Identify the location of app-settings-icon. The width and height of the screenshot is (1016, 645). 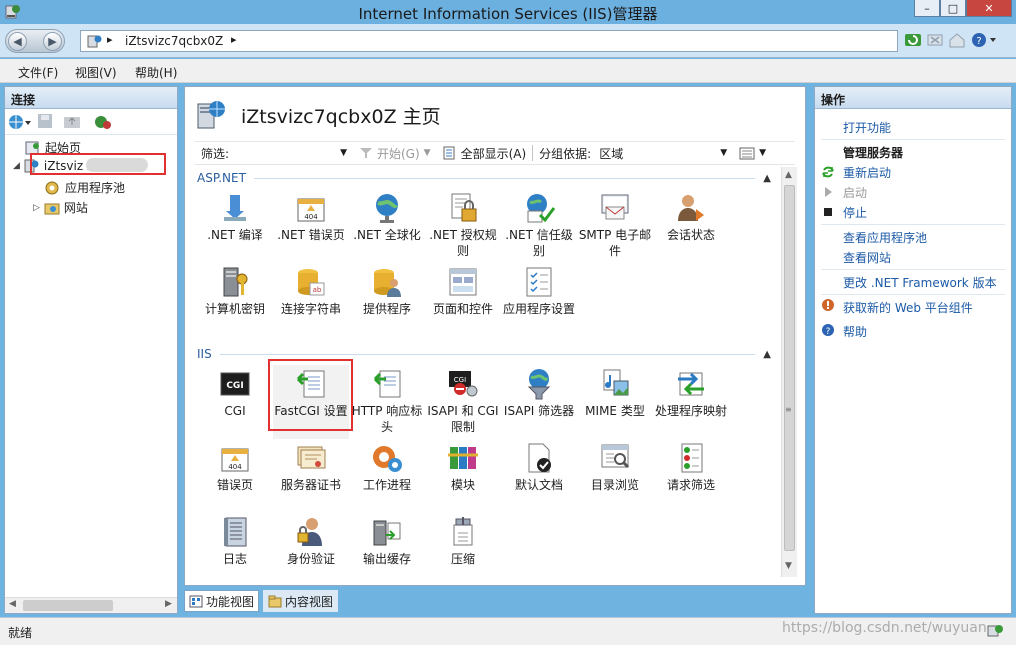
(539, 282).